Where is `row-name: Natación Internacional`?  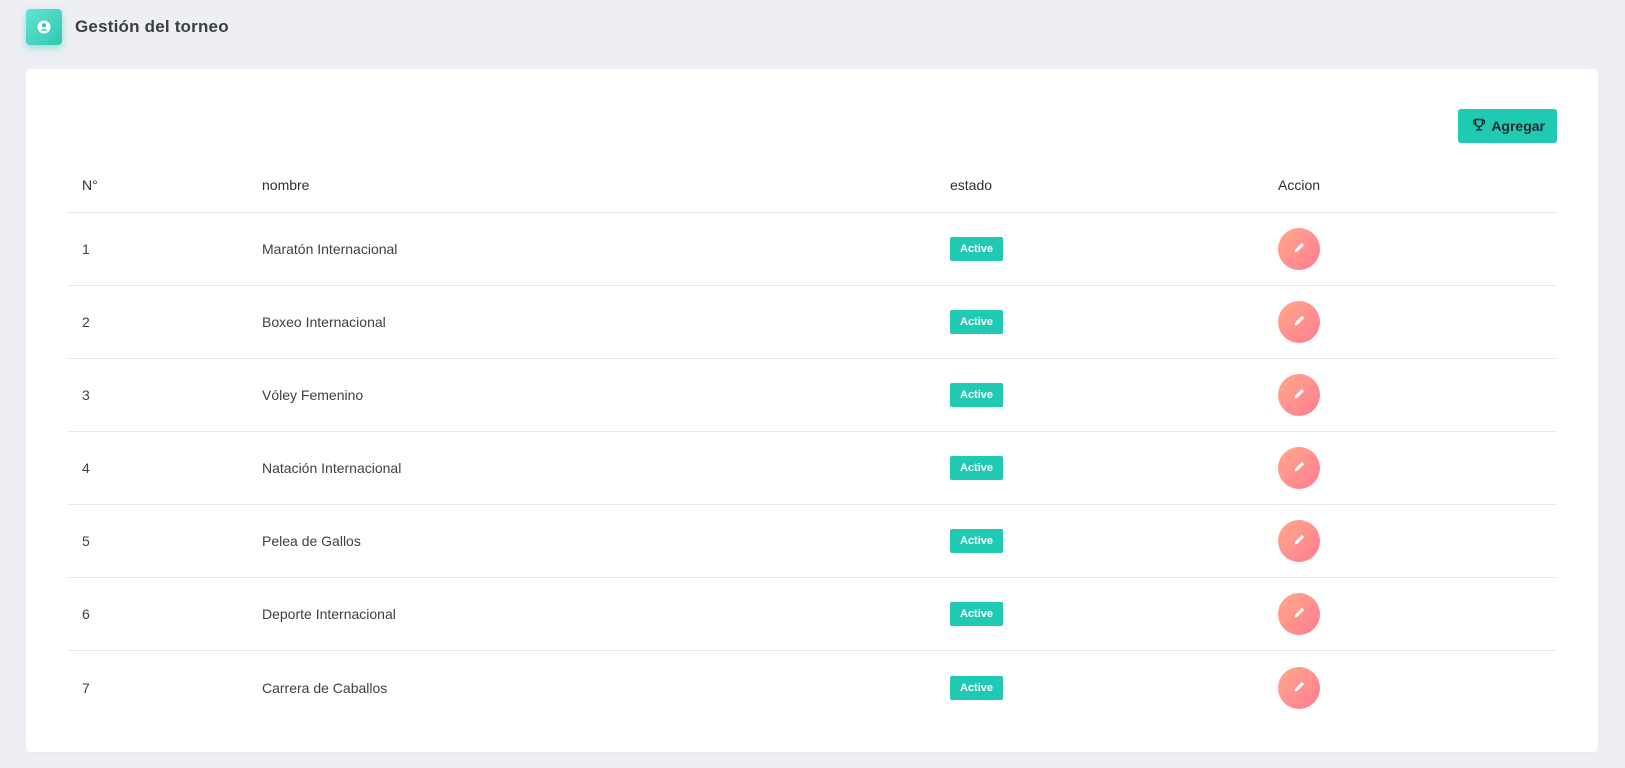
row-name: Natación Internacional is located at coordinates (332, 468).